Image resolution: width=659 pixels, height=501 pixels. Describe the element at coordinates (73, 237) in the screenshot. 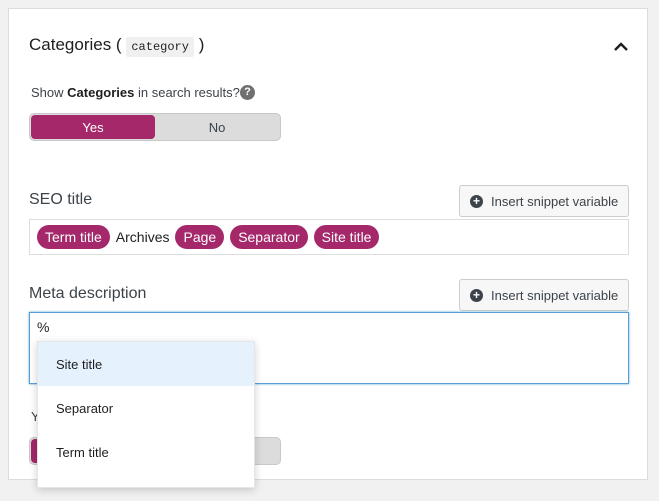

I see `variable-pill: Term title` at that location.